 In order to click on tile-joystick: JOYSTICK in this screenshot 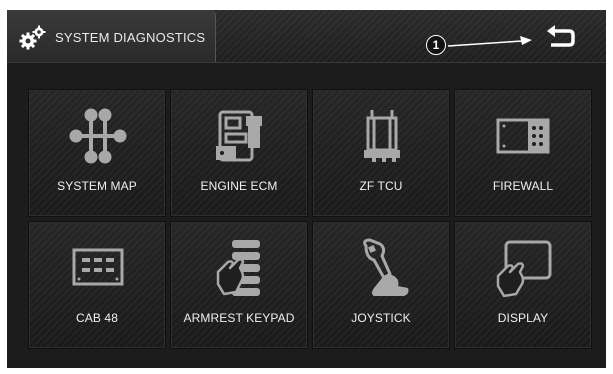, I will do `click(381, 285)`.